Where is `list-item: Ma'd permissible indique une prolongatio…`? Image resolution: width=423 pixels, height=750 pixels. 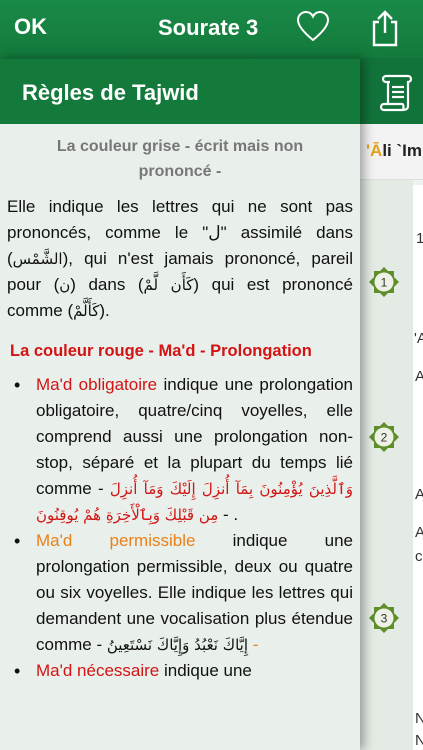
list-item: Ma'd permissible indique une prolongatio… is located at coordinates (183, 593).